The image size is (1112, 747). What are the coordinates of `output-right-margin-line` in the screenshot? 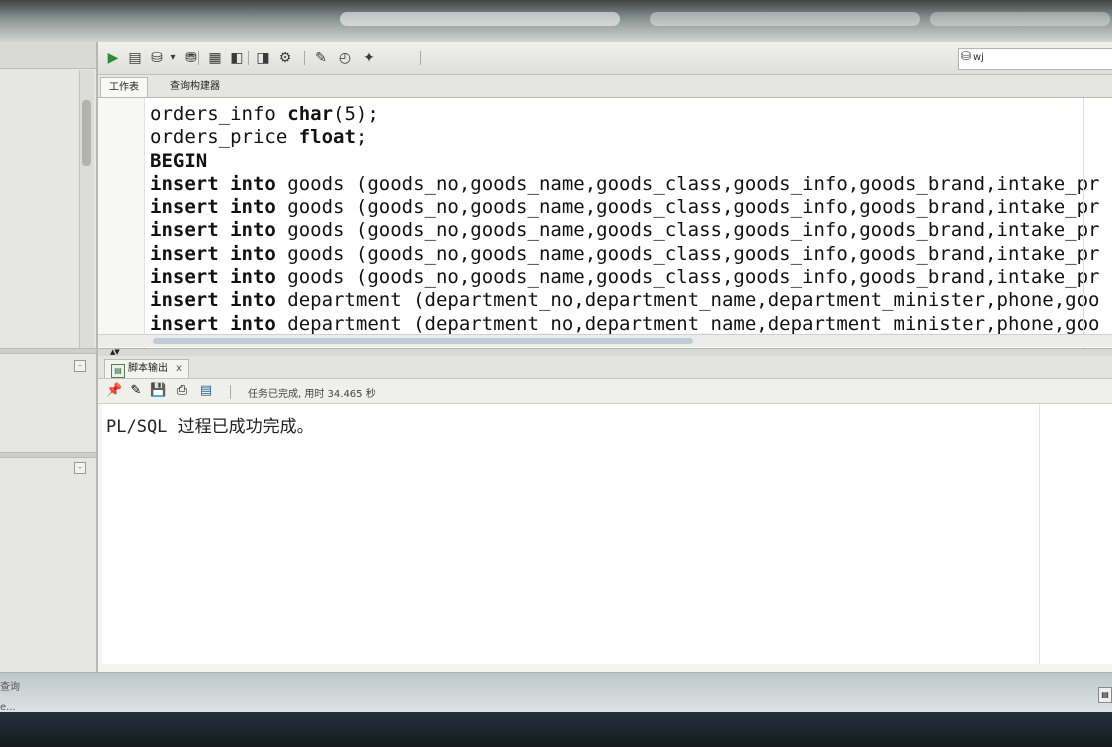 It's located at (1039, 534).